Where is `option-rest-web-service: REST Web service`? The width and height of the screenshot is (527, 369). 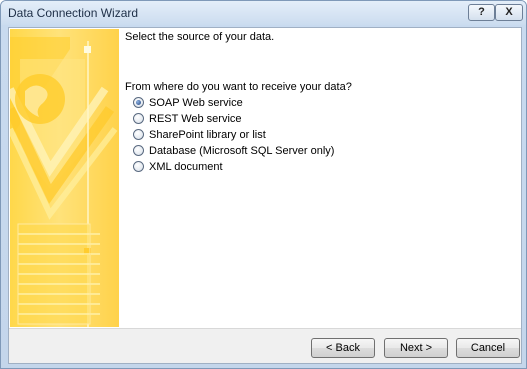 option-rest-web-service: REST Web service is located at coordinates (187, 118).